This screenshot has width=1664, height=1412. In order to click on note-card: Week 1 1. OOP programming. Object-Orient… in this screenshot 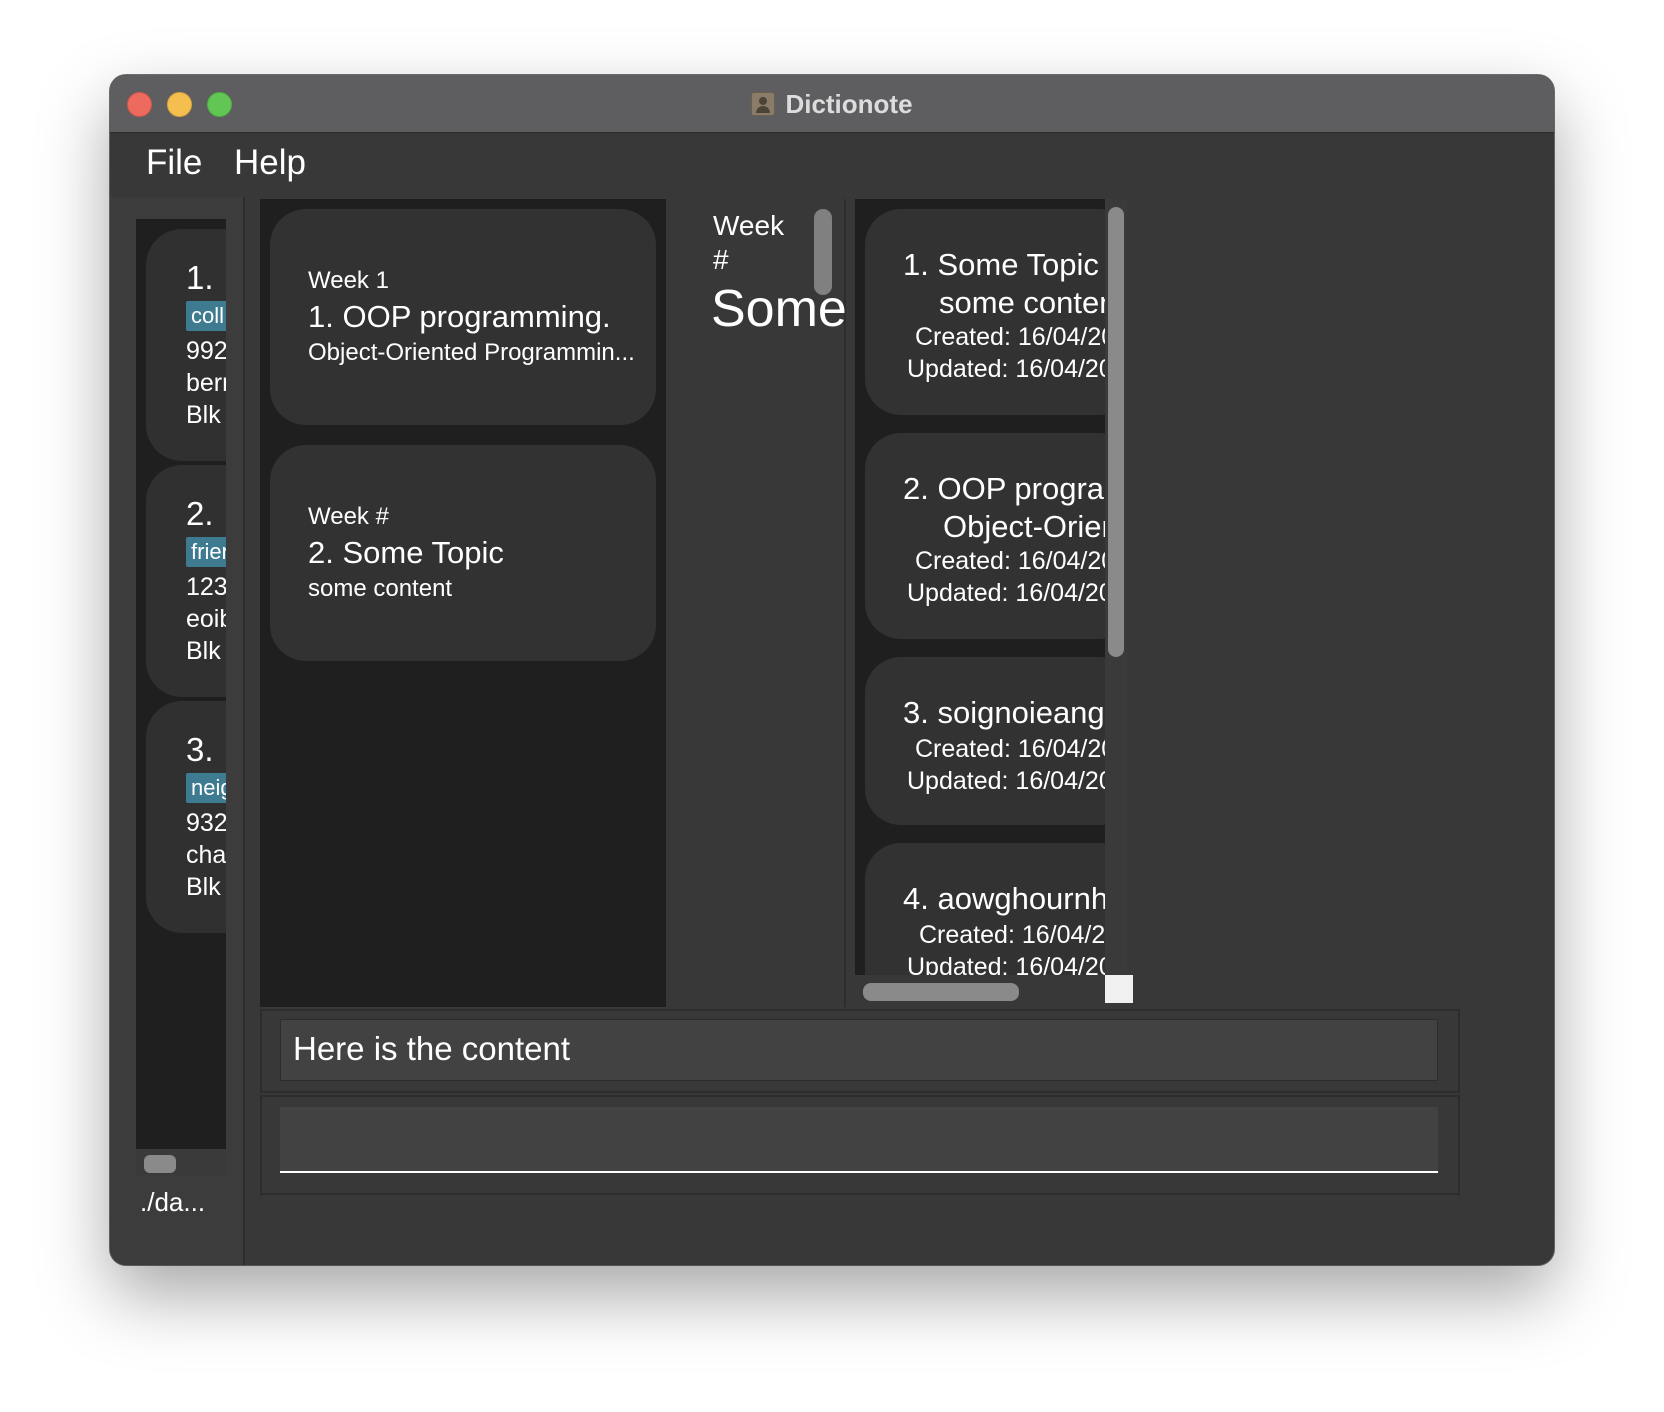, I will do `click(463, 317)`.